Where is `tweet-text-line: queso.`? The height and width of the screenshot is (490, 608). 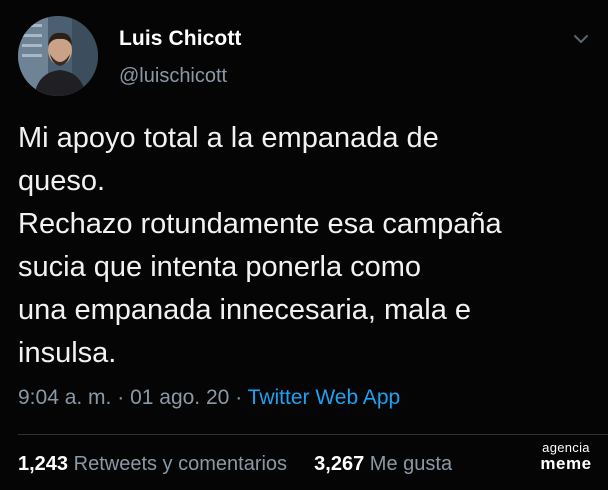
tweet-text-line: queso. is located at coordinates (62, 181).